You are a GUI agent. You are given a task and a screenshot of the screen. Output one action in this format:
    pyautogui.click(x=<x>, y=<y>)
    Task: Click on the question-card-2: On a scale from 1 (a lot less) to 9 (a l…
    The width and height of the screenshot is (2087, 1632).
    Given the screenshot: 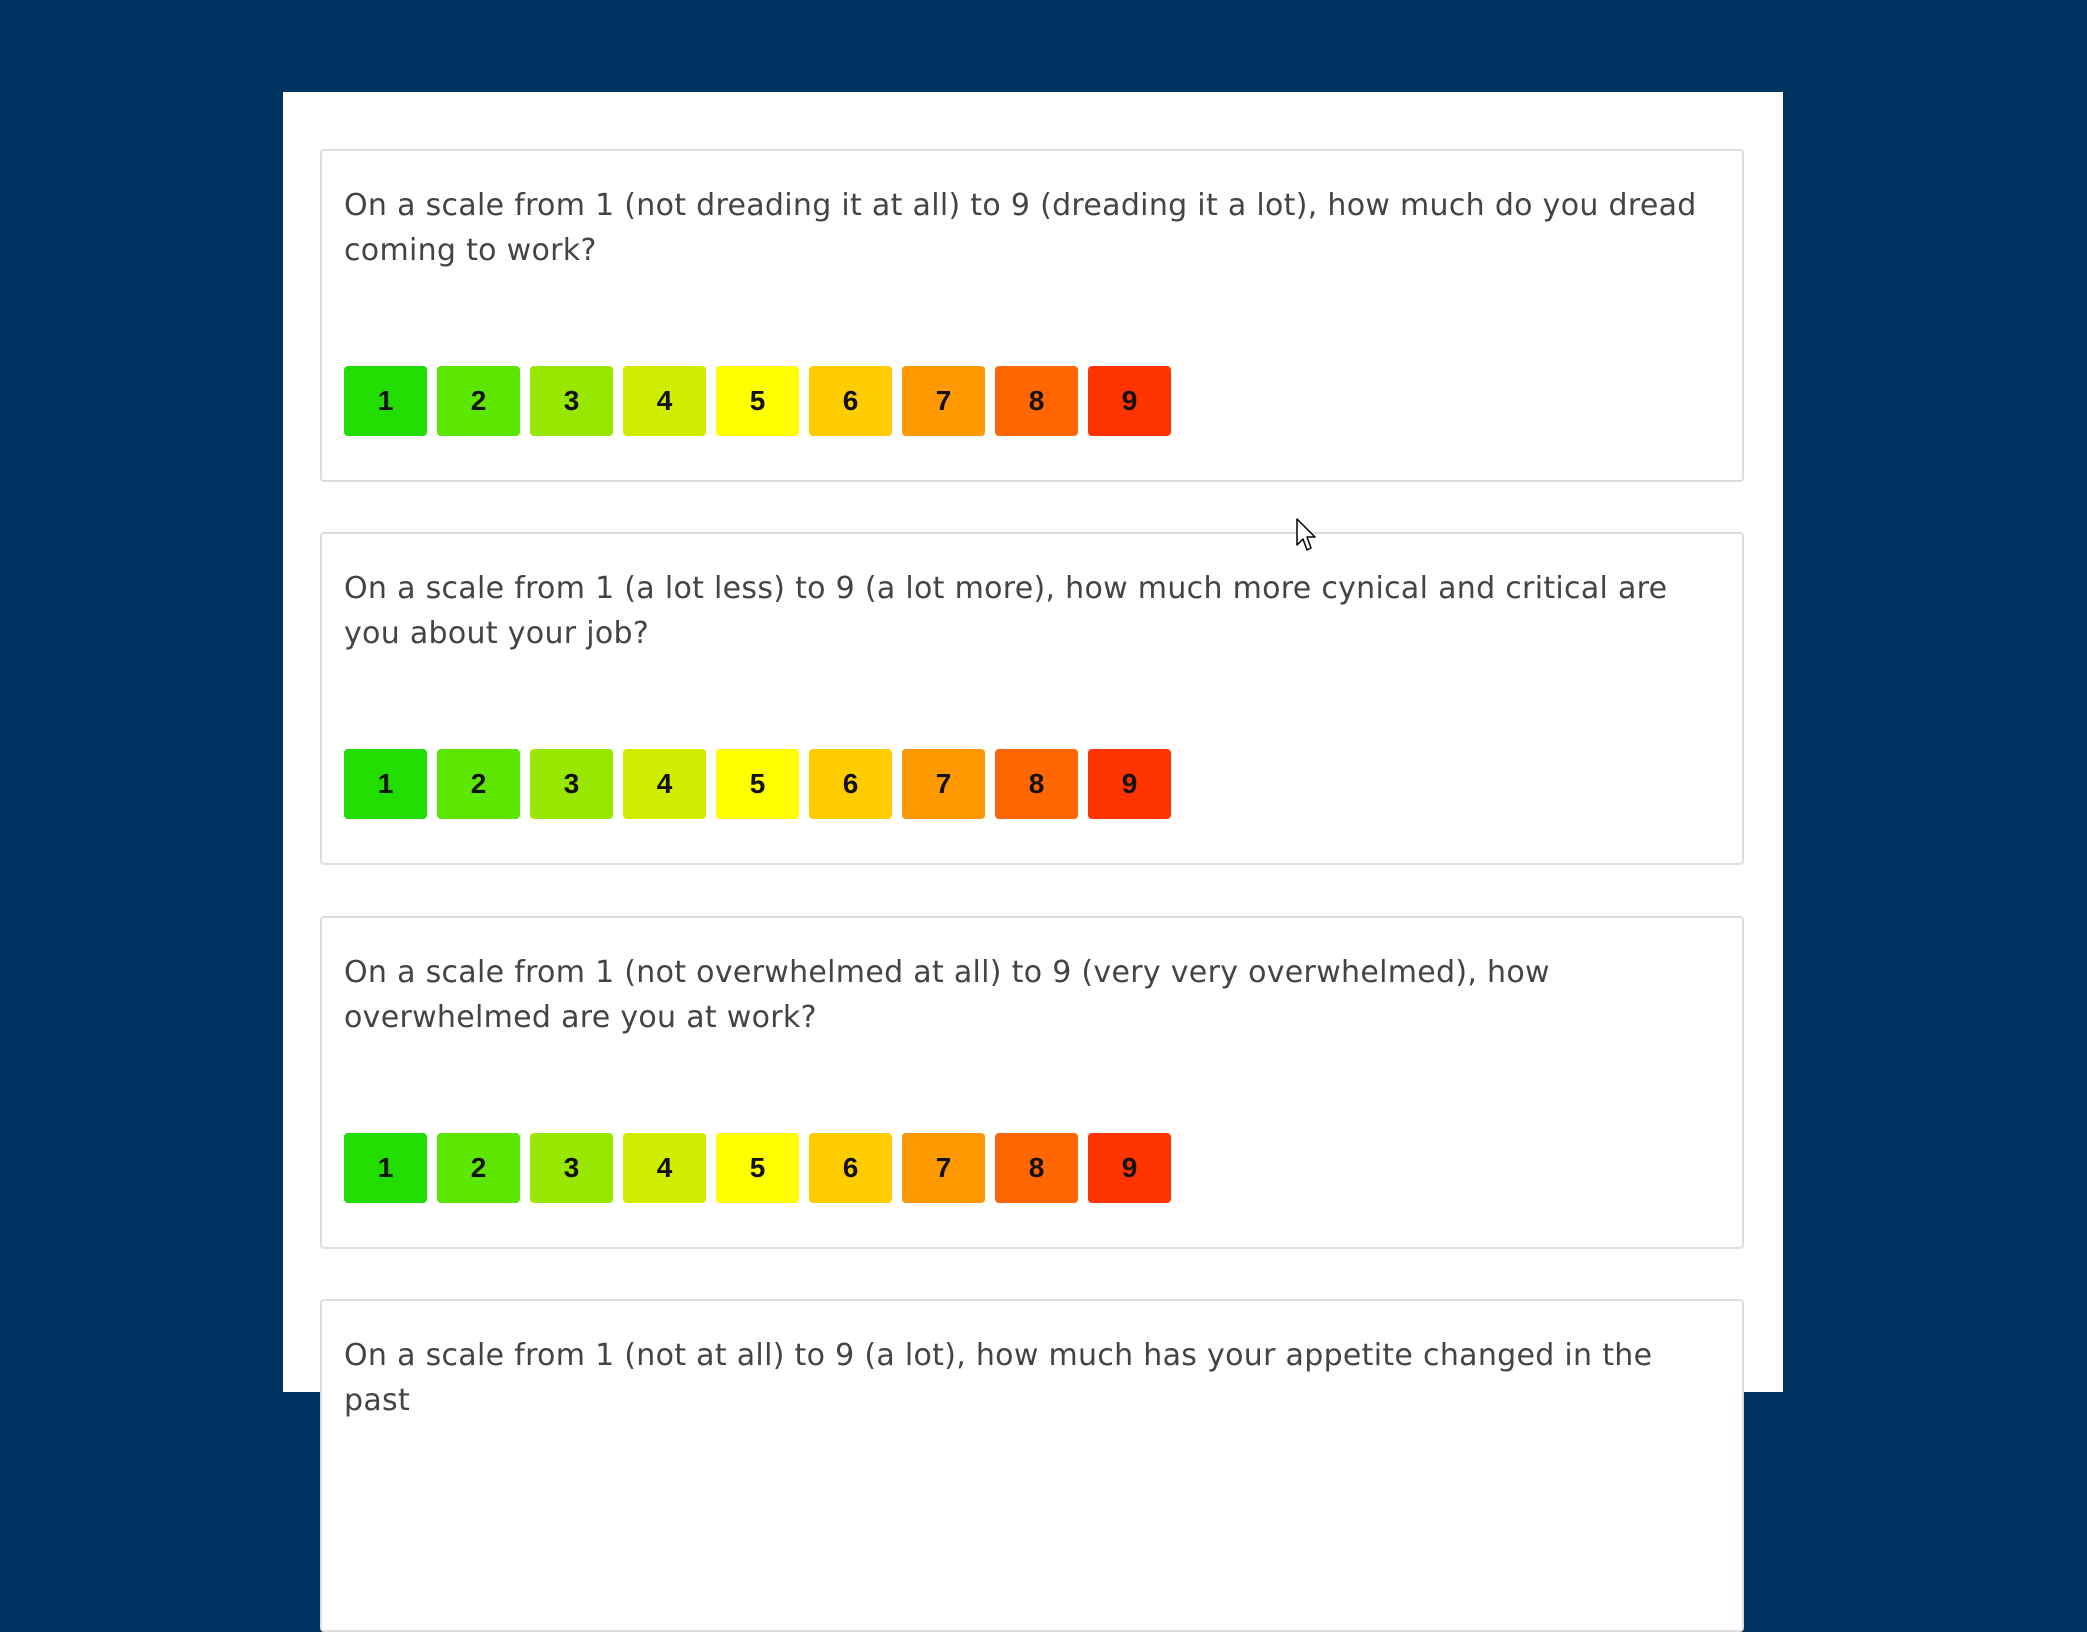 What is the action you would take?
    pyautogui.click(x=1032, y=698)
    